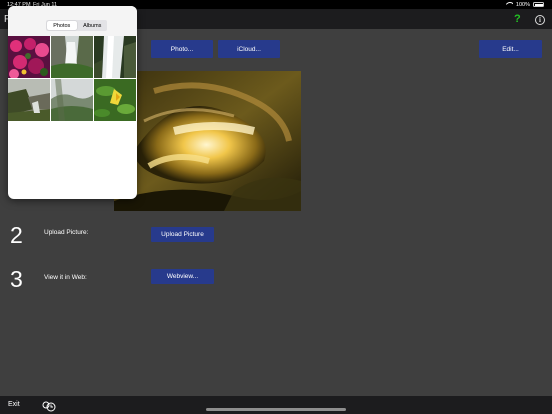 The width and height of the screenshot is (552, 414). I want to click on step-3-label: View it in Web:, so click(65, 277).